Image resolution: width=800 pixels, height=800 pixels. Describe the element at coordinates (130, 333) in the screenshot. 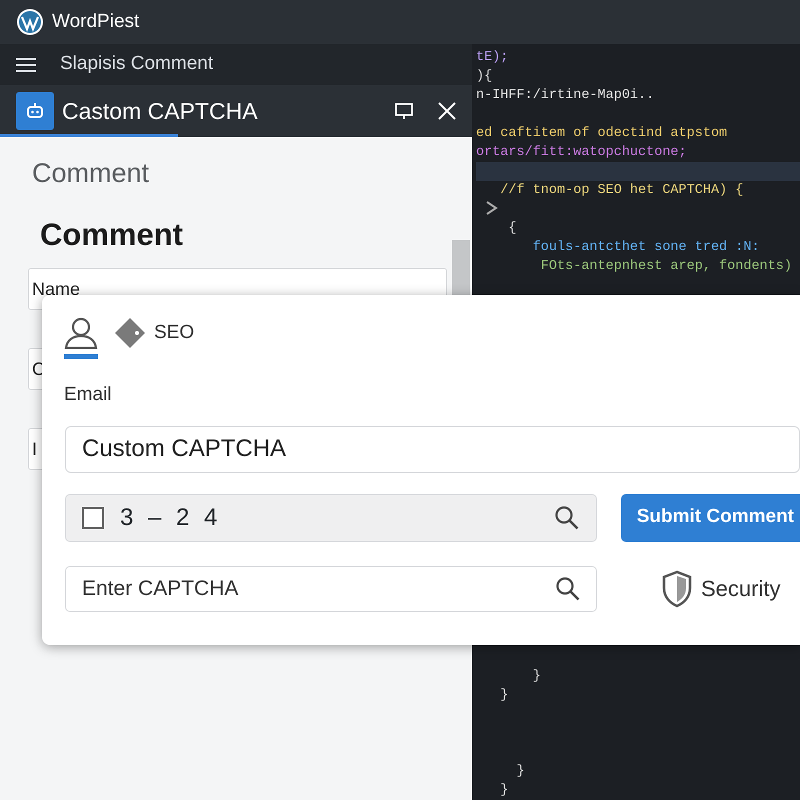

I see `tag-icon` at that location.